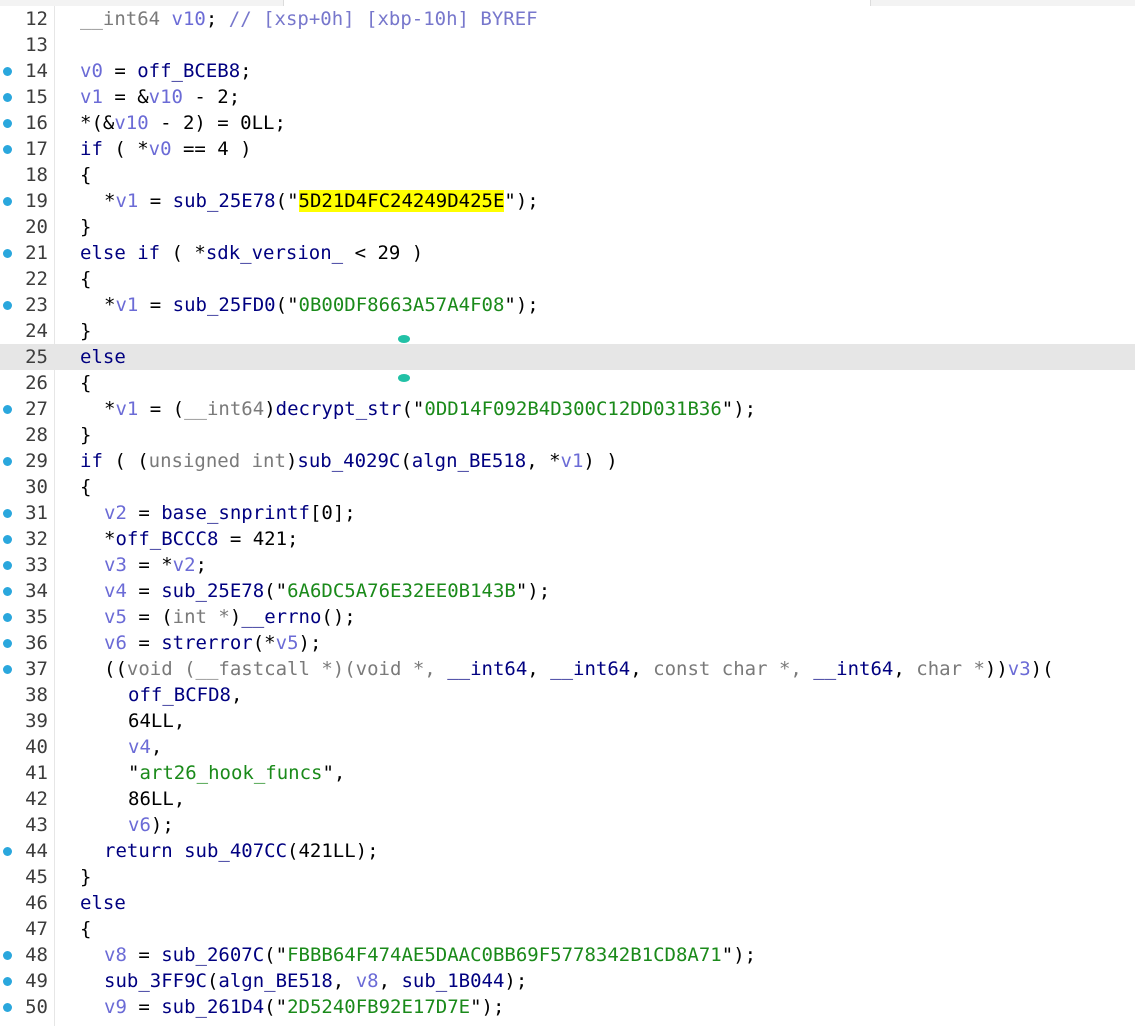 This screenshot has width=1135, height=1026. I want to click on code-line: 21 else if ( *sdk_version_ < 29 ), so click(567, 253).